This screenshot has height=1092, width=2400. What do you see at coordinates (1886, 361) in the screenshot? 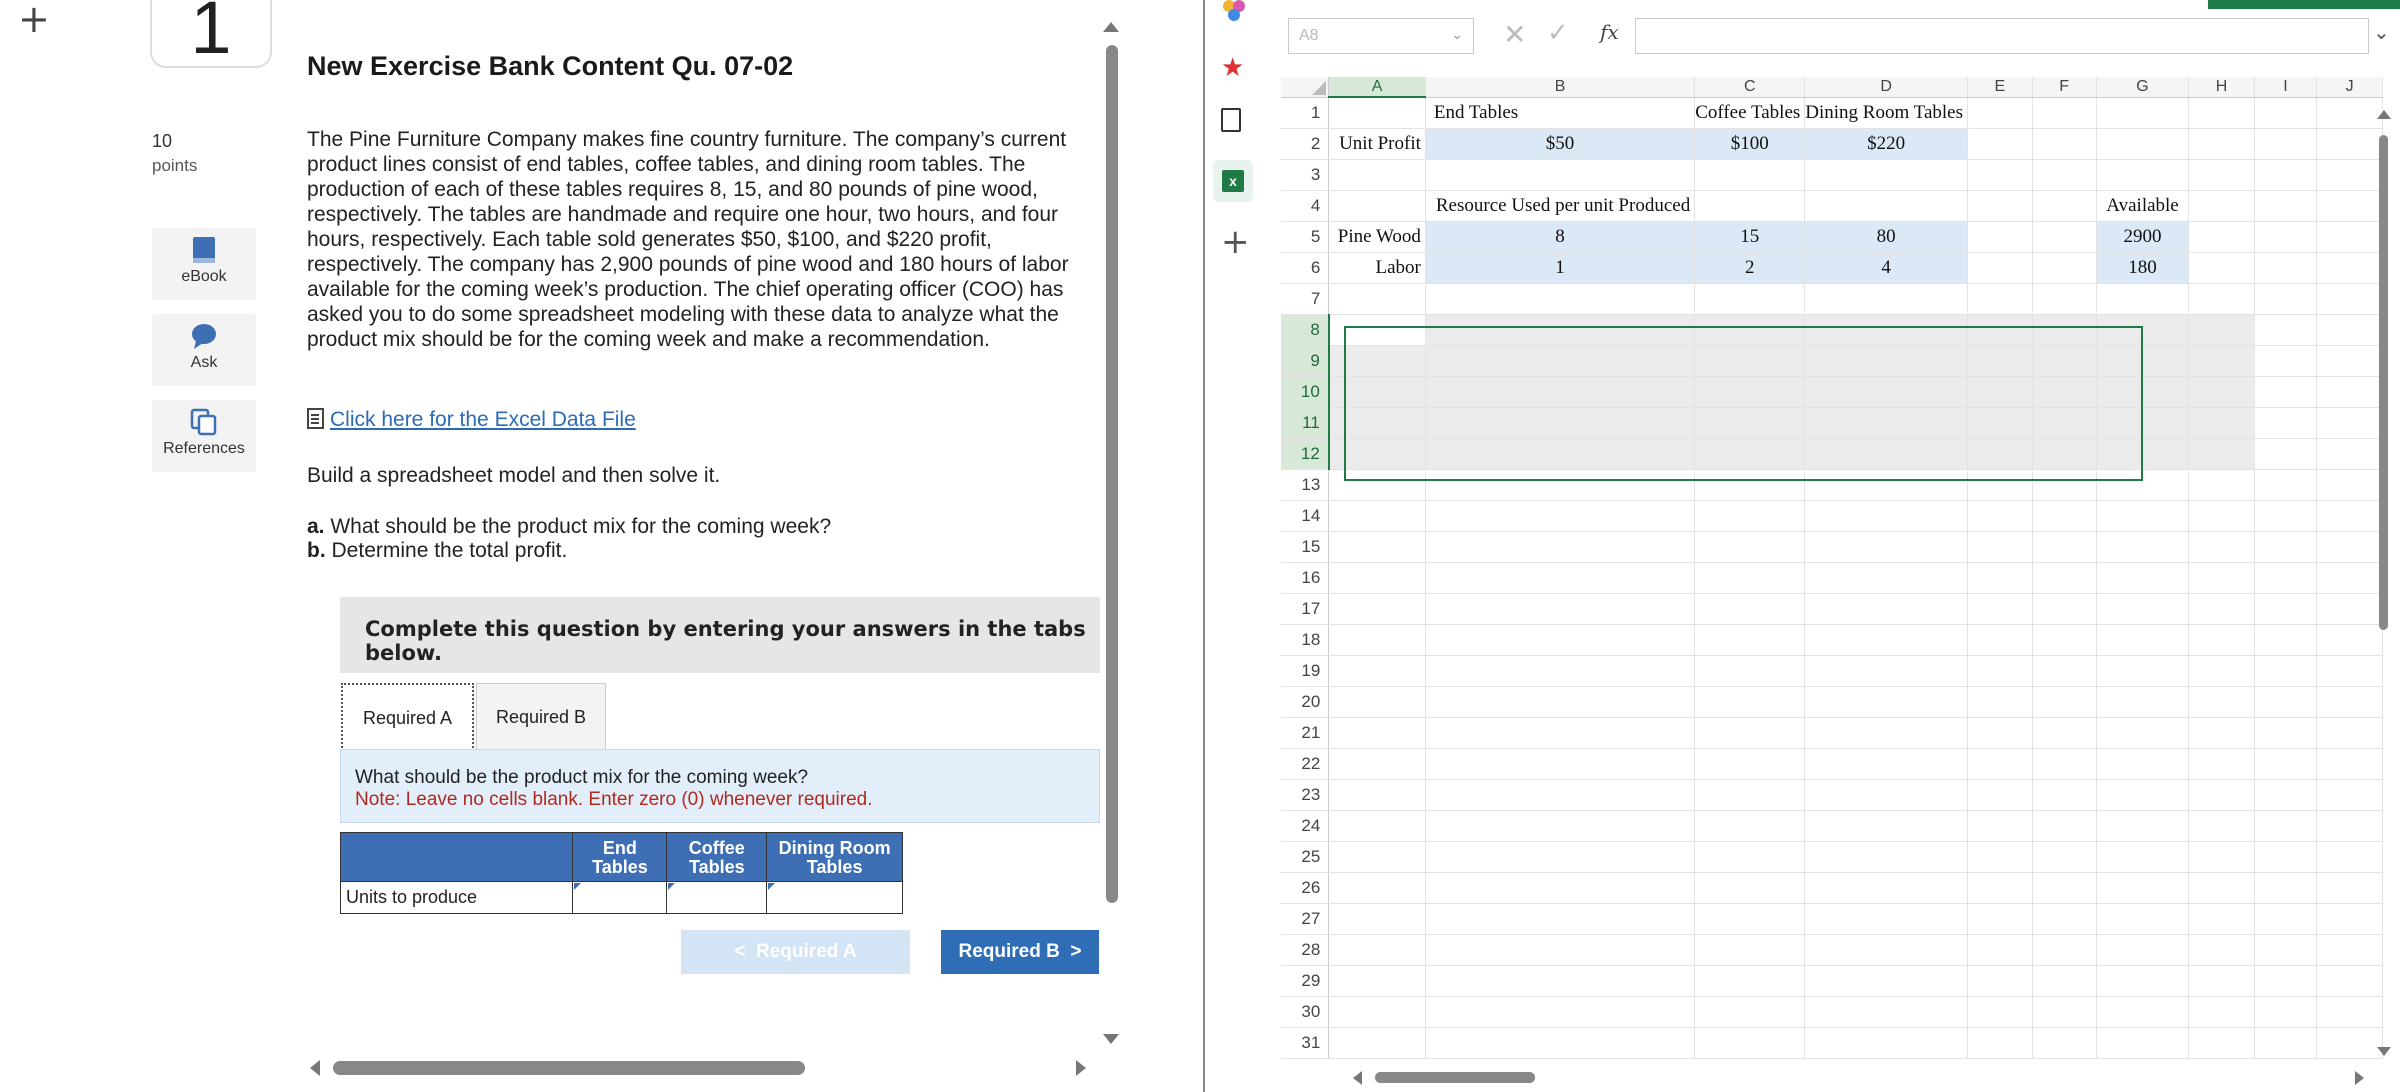
I see `cell-d9` at bounding box center [1886, 361].